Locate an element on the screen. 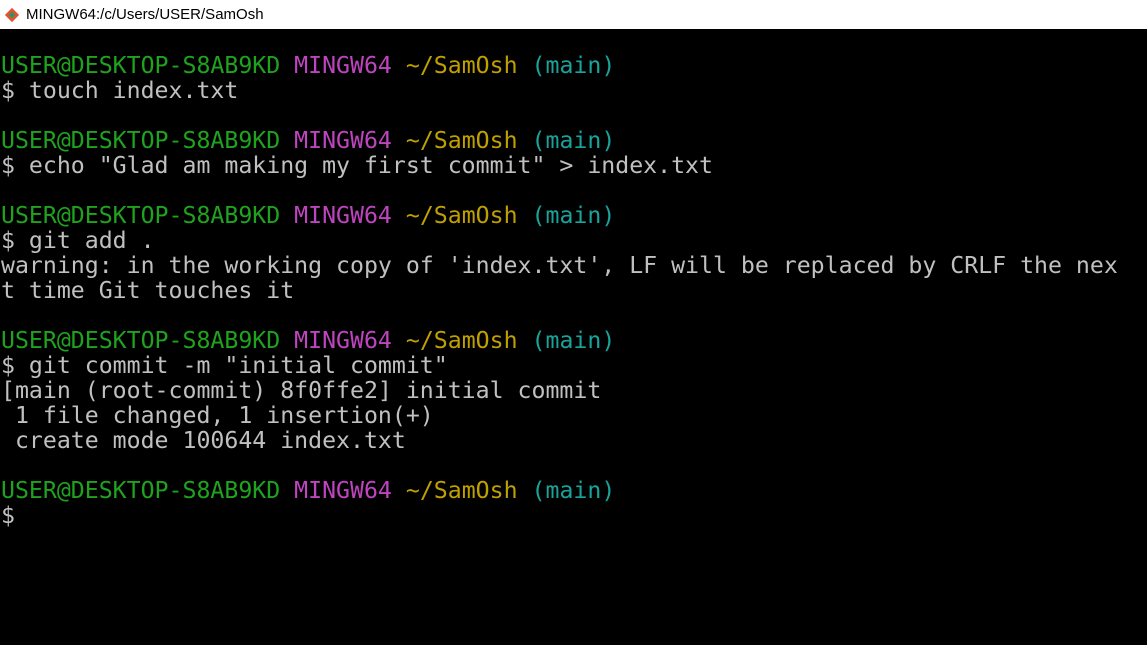  window-title: MINGW64:/c/Users/USER/SamOsh is located at coordinates (145, 14).